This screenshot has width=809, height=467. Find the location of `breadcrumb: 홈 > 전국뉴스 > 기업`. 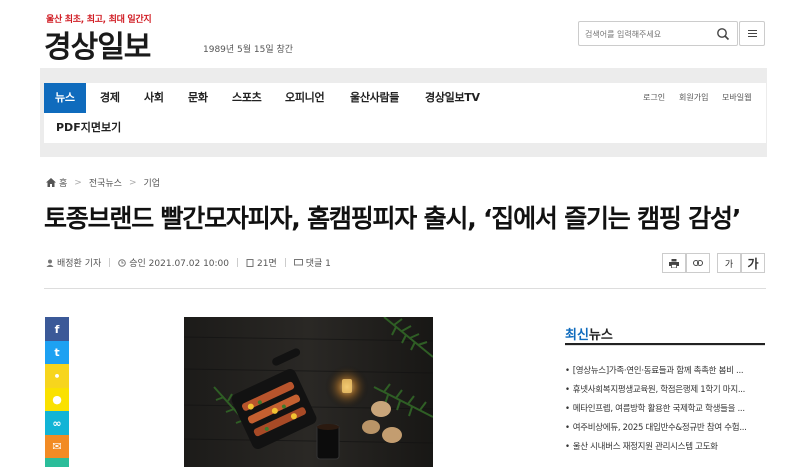

breadcrumb: 홈 > 전국뉴스 > 기업 is located at coordinates (103, 182).